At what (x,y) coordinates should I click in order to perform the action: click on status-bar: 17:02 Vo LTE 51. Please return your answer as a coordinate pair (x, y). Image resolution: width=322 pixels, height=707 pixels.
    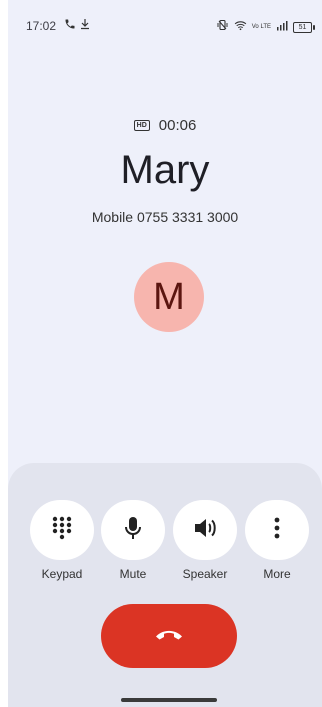
    Looking at the image, I should click on (165, 20).